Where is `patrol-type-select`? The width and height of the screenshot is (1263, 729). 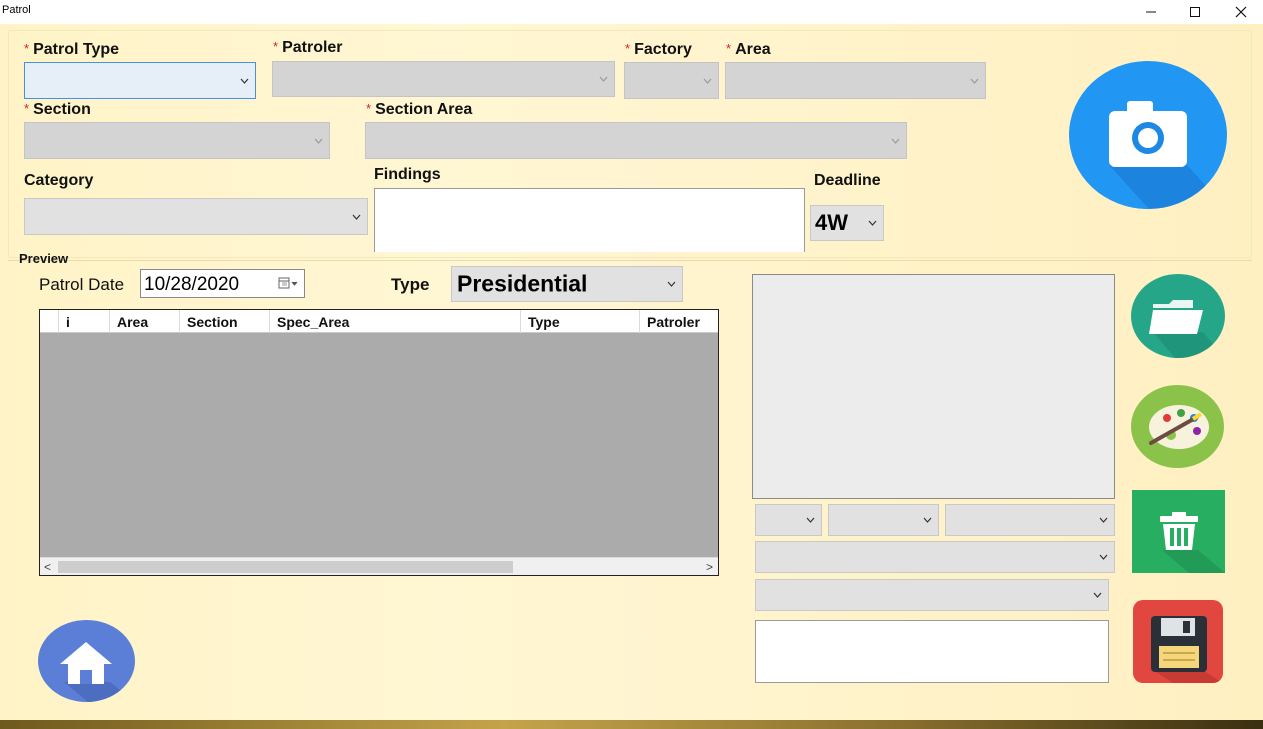
patrol-type-select is located at coordinates (140, 80).